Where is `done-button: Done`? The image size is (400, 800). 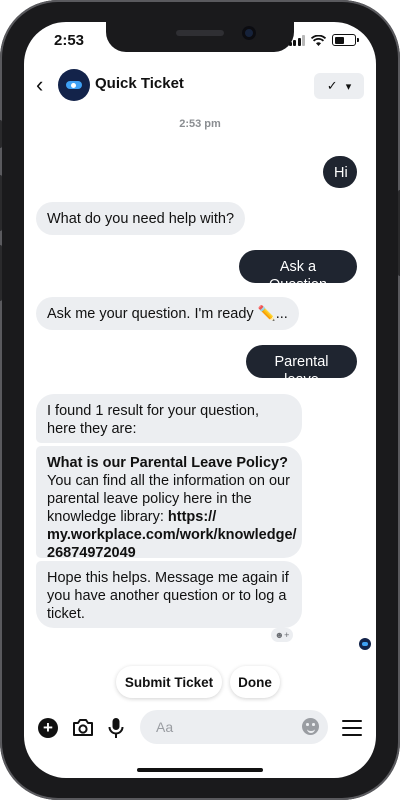 done-button: Done is located at coordinates (255, 682).